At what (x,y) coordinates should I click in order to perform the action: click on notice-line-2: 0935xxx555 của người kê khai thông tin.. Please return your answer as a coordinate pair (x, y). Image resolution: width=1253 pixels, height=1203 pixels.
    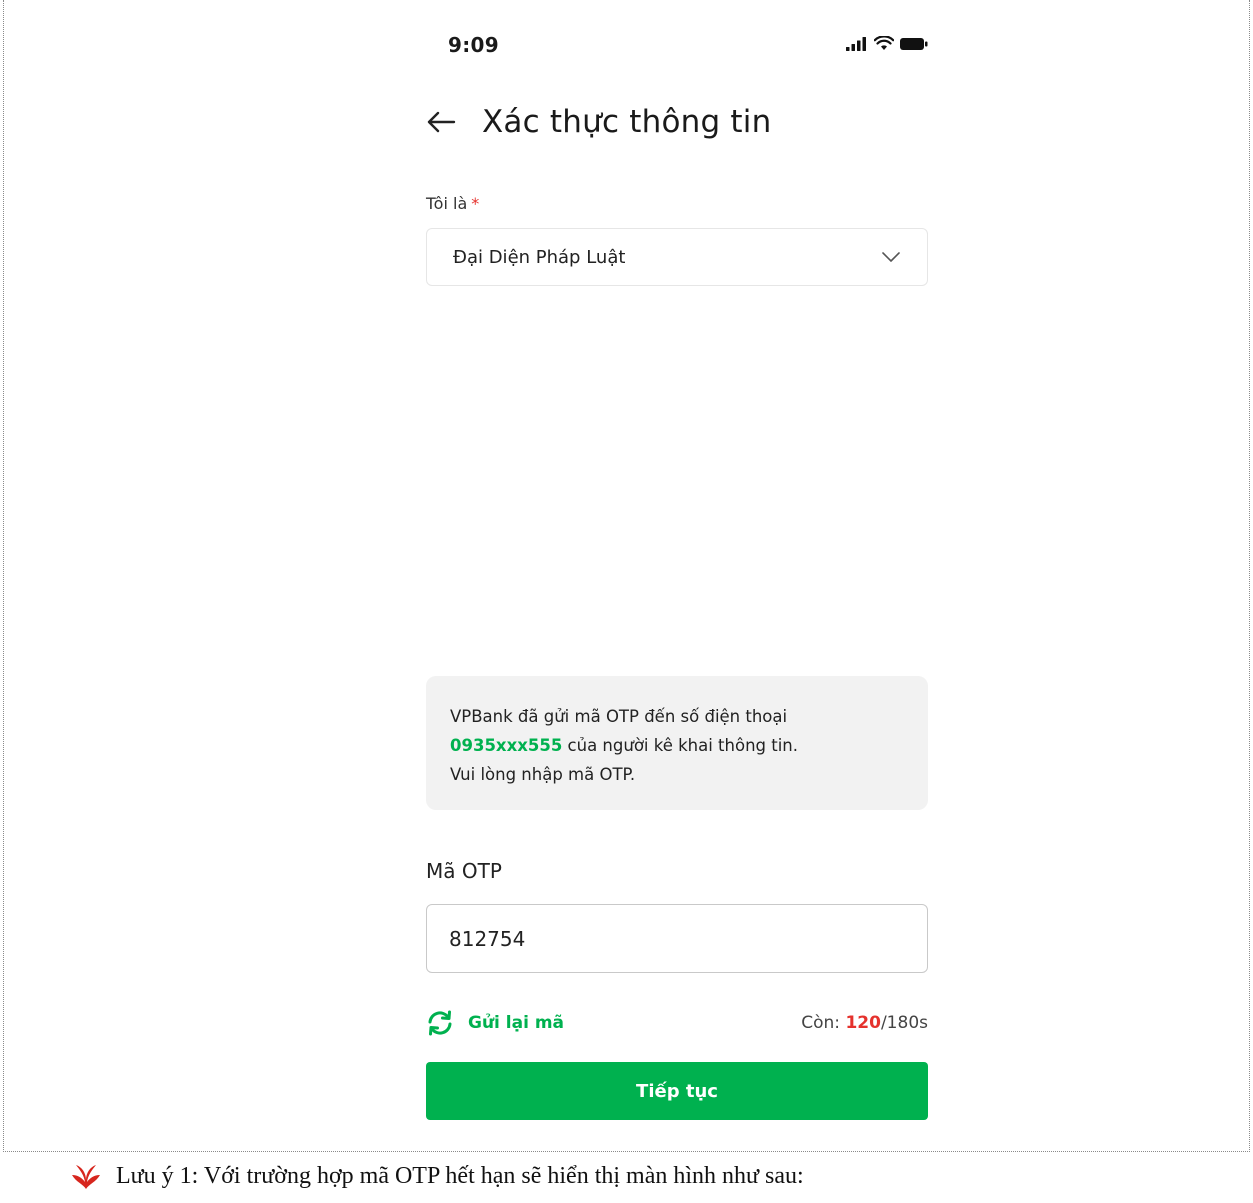
    Looking at the image, I should click on (678, 745).